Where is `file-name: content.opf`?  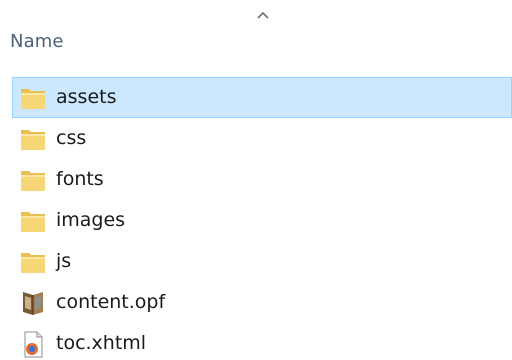
file-name: content.opf is located at coordinates (111, 302).